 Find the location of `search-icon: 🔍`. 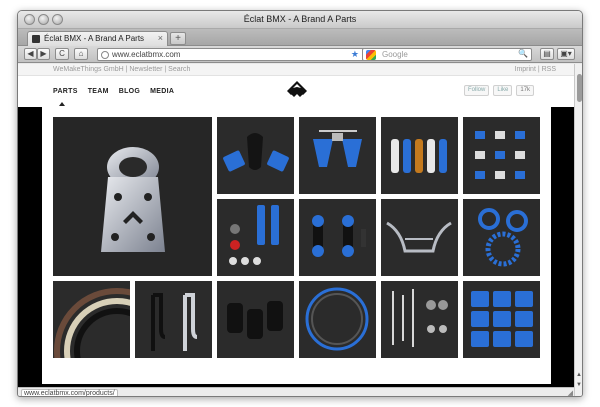

search-icon: 🔍 is located at coordinates (523, 53).